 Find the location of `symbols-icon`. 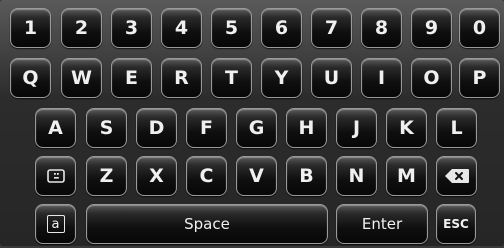

symbols-icon is located at coordinates (55, 176).